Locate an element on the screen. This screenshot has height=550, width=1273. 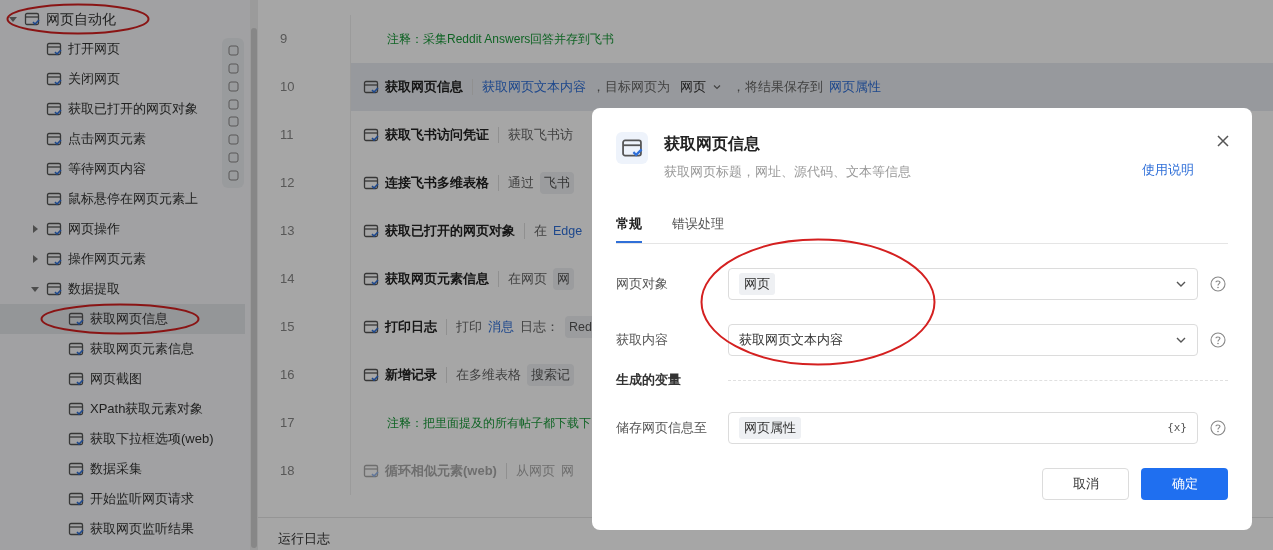
step-row: 12 连接飞书多维表格 通过 飞书 is located at coordinates (425, 183).